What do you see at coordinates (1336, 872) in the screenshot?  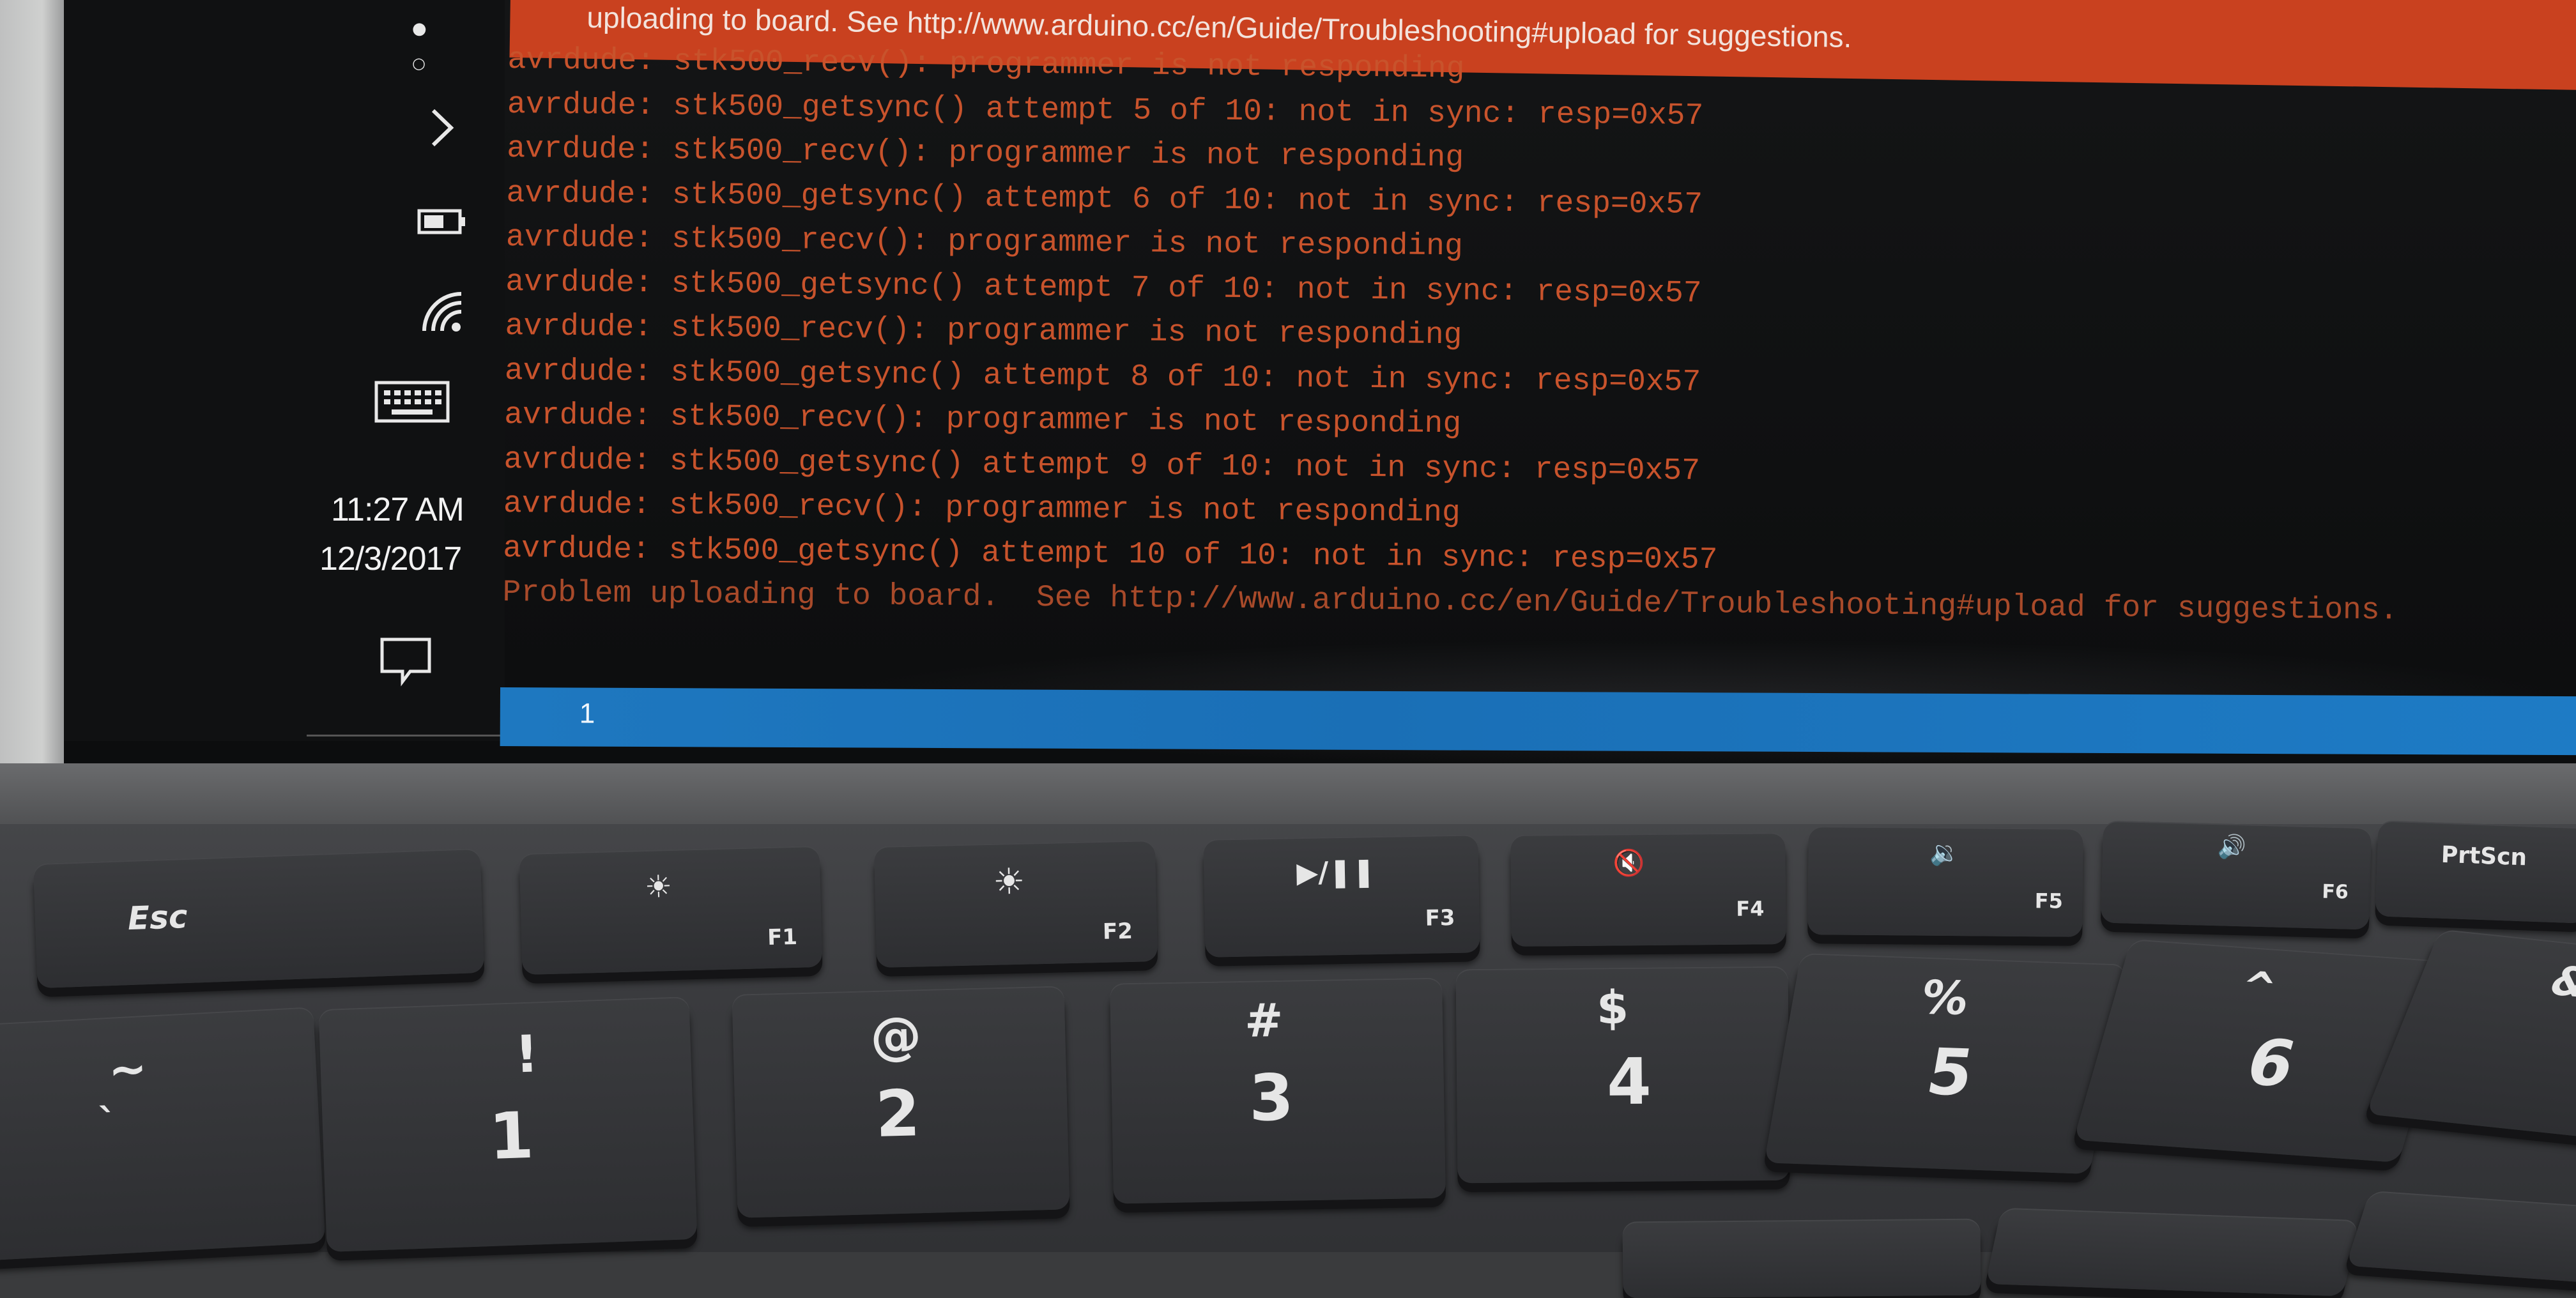 I see `play-pause-icon: ▶/❚❚` at bounding box center [1336, 872].